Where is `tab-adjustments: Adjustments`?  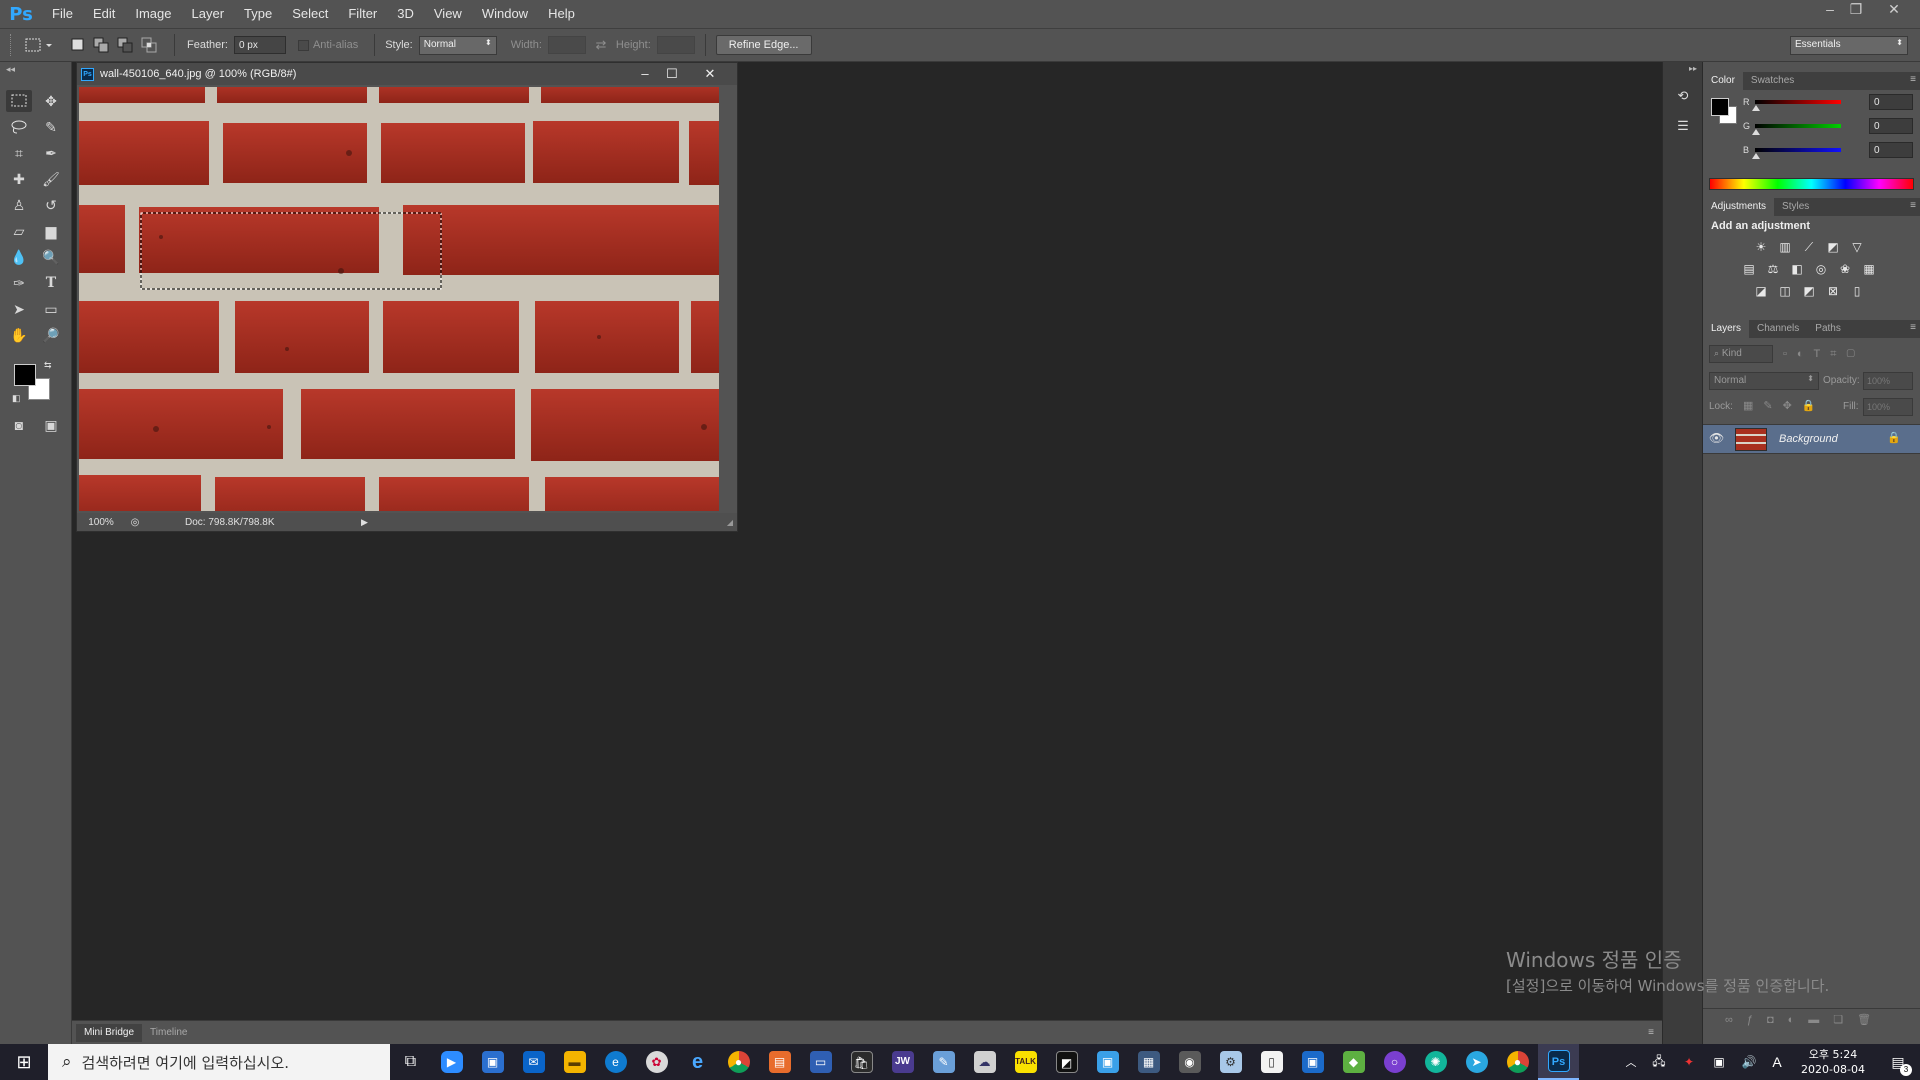
tab-adjustments: Adjustments is located at coordinates (1739, 207).